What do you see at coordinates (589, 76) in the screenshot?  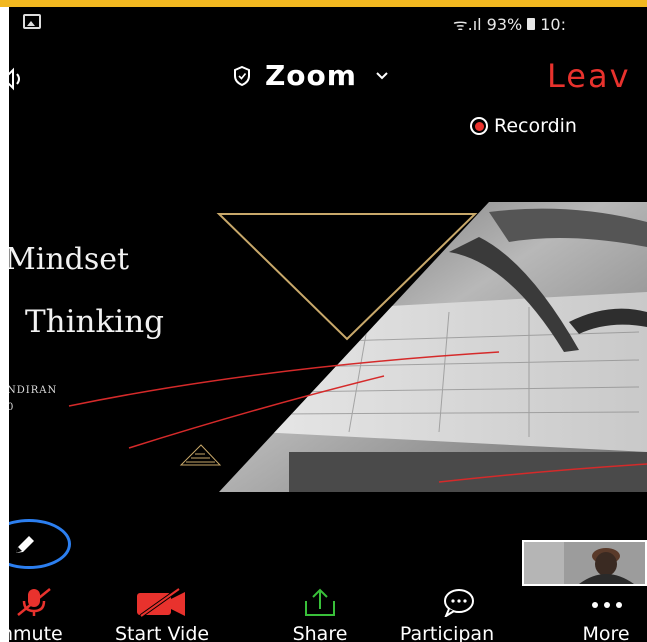 I see `leave-button: Leav` at bounding box center [589, 76].